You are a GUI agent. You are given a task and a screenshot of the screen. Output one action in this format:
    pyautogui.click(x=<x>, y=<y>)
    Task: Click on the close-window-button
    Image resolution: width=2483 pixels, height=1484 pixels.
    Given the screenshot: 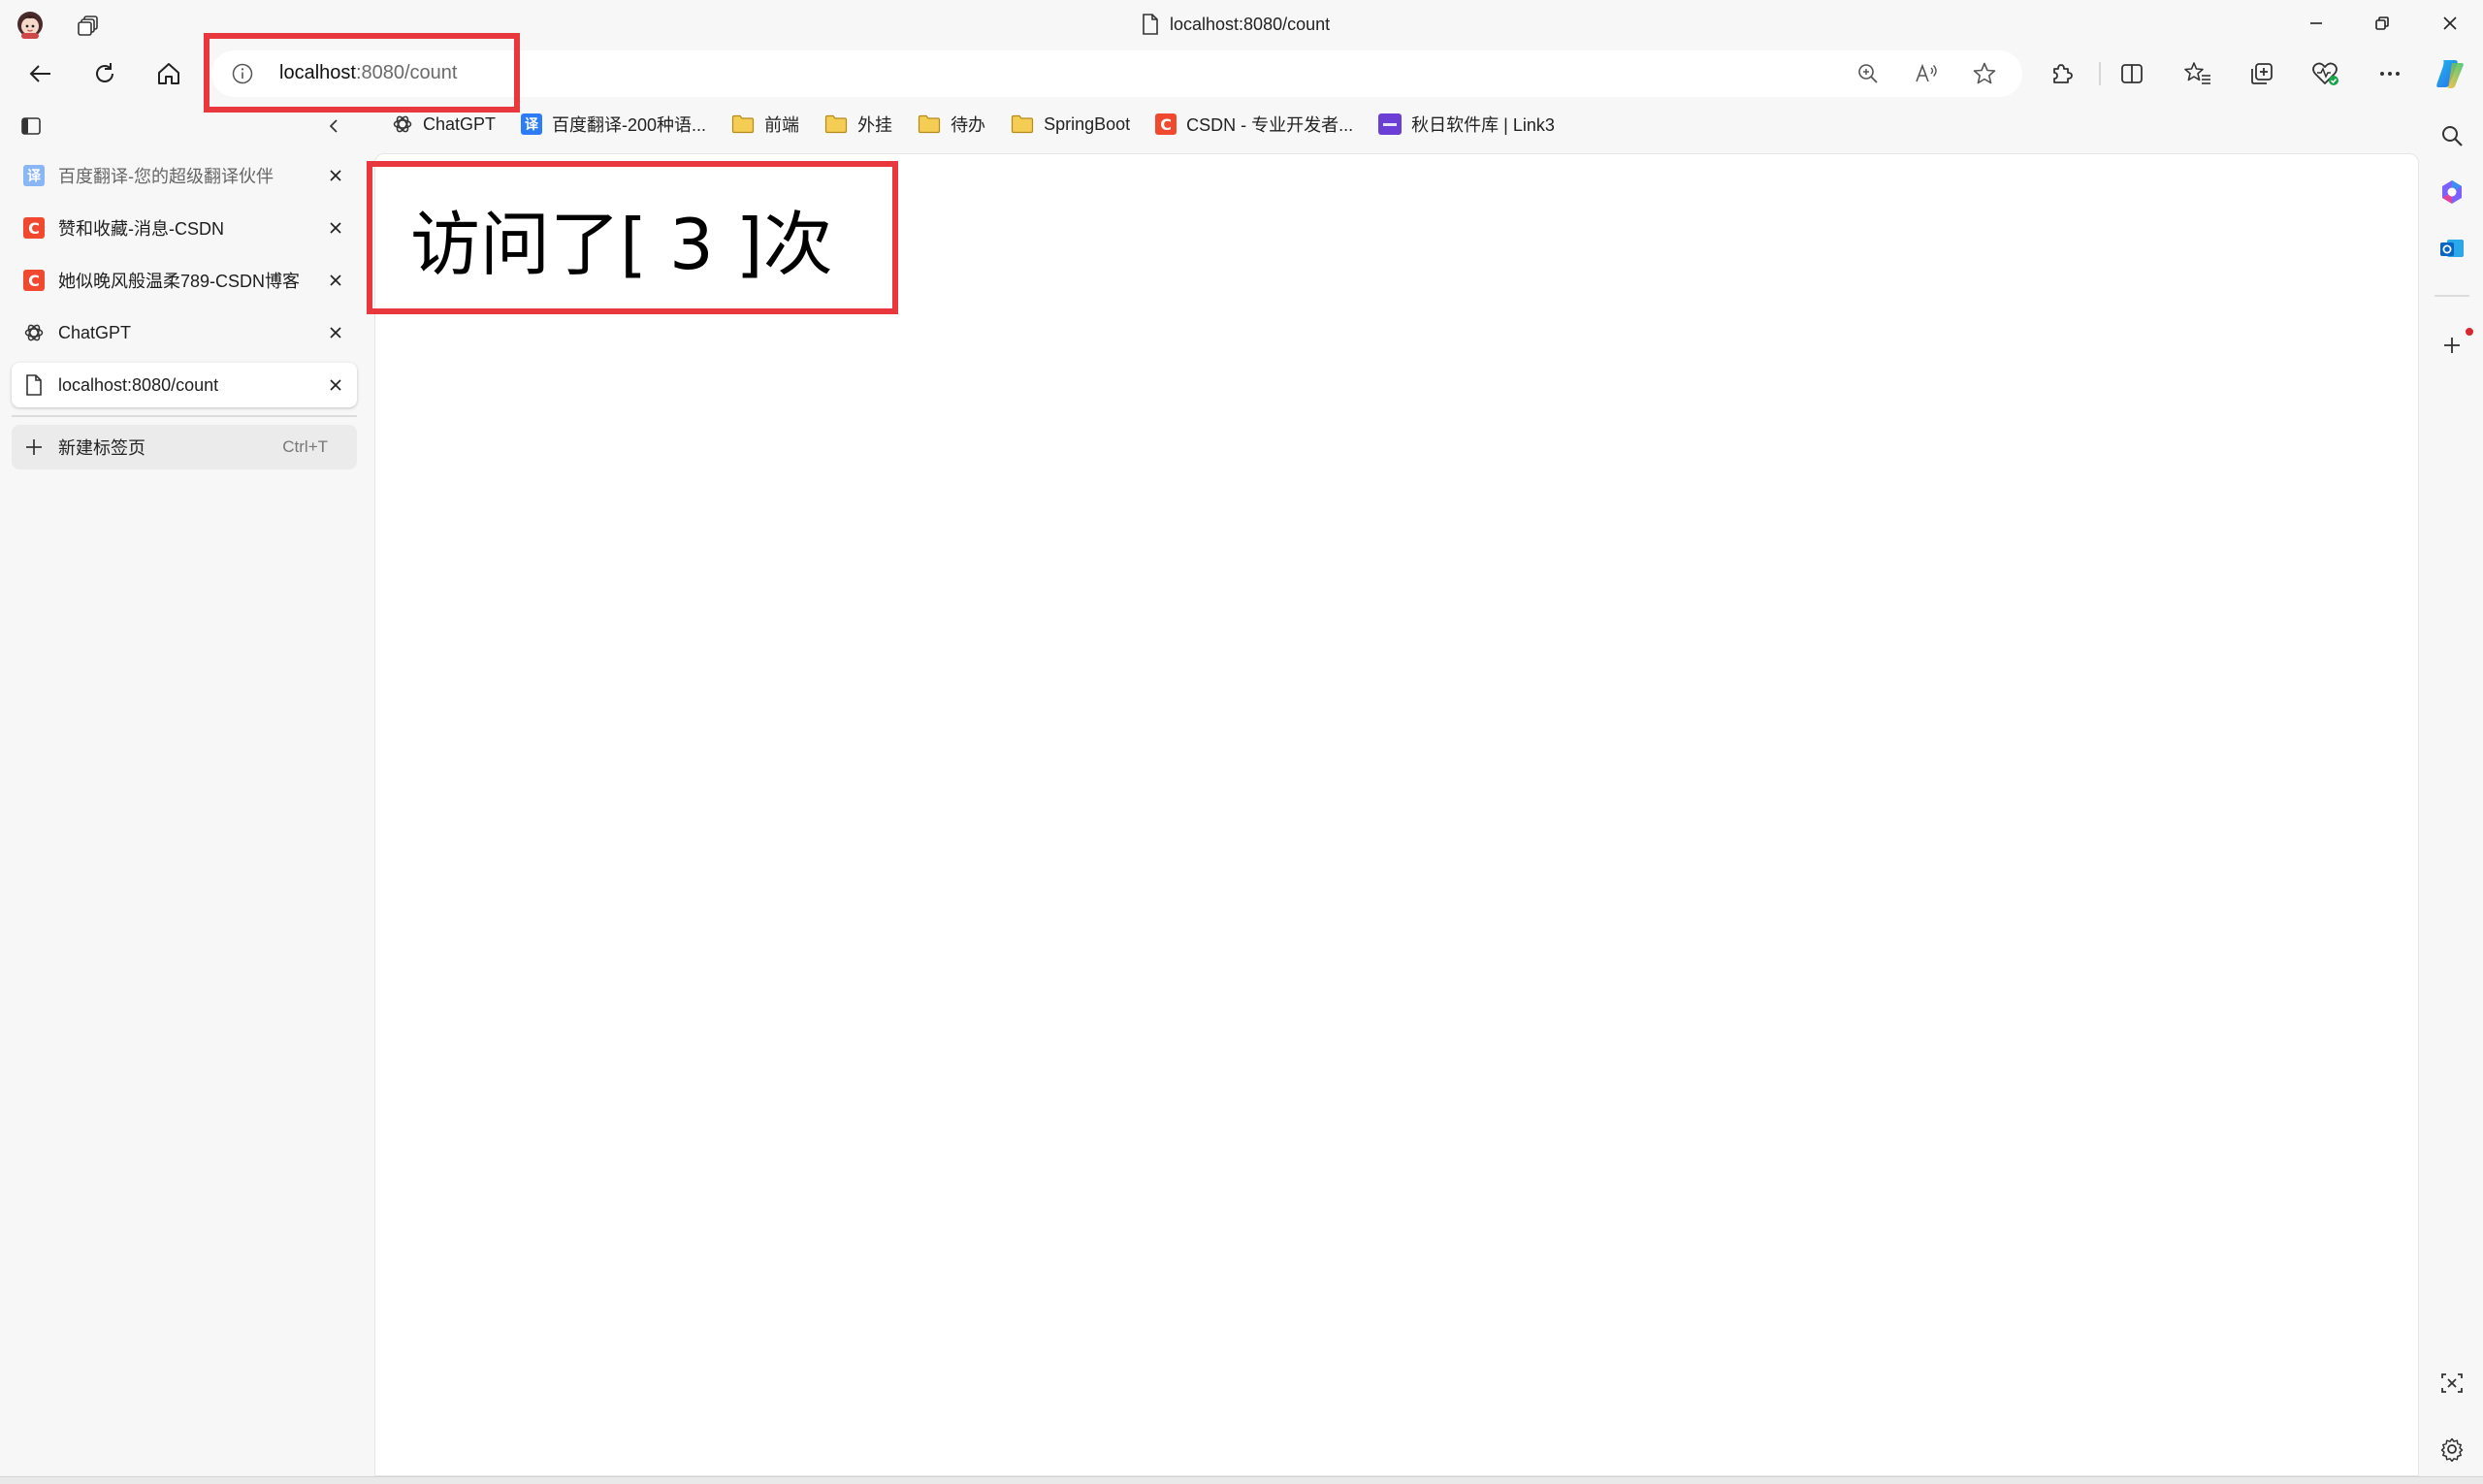 What is the action you would take?
    pyautogui.click(x=2450, y=24)
    